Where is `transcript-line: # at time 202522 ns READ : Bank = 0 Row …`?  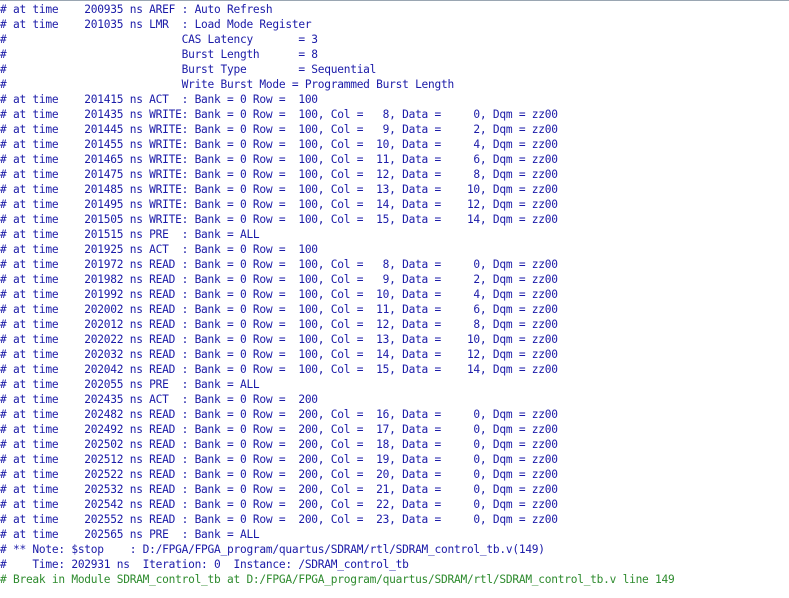 transcript-line: # at time 202522 ns READ : Bank = 0 Row … is located at coordinates (279, 474).